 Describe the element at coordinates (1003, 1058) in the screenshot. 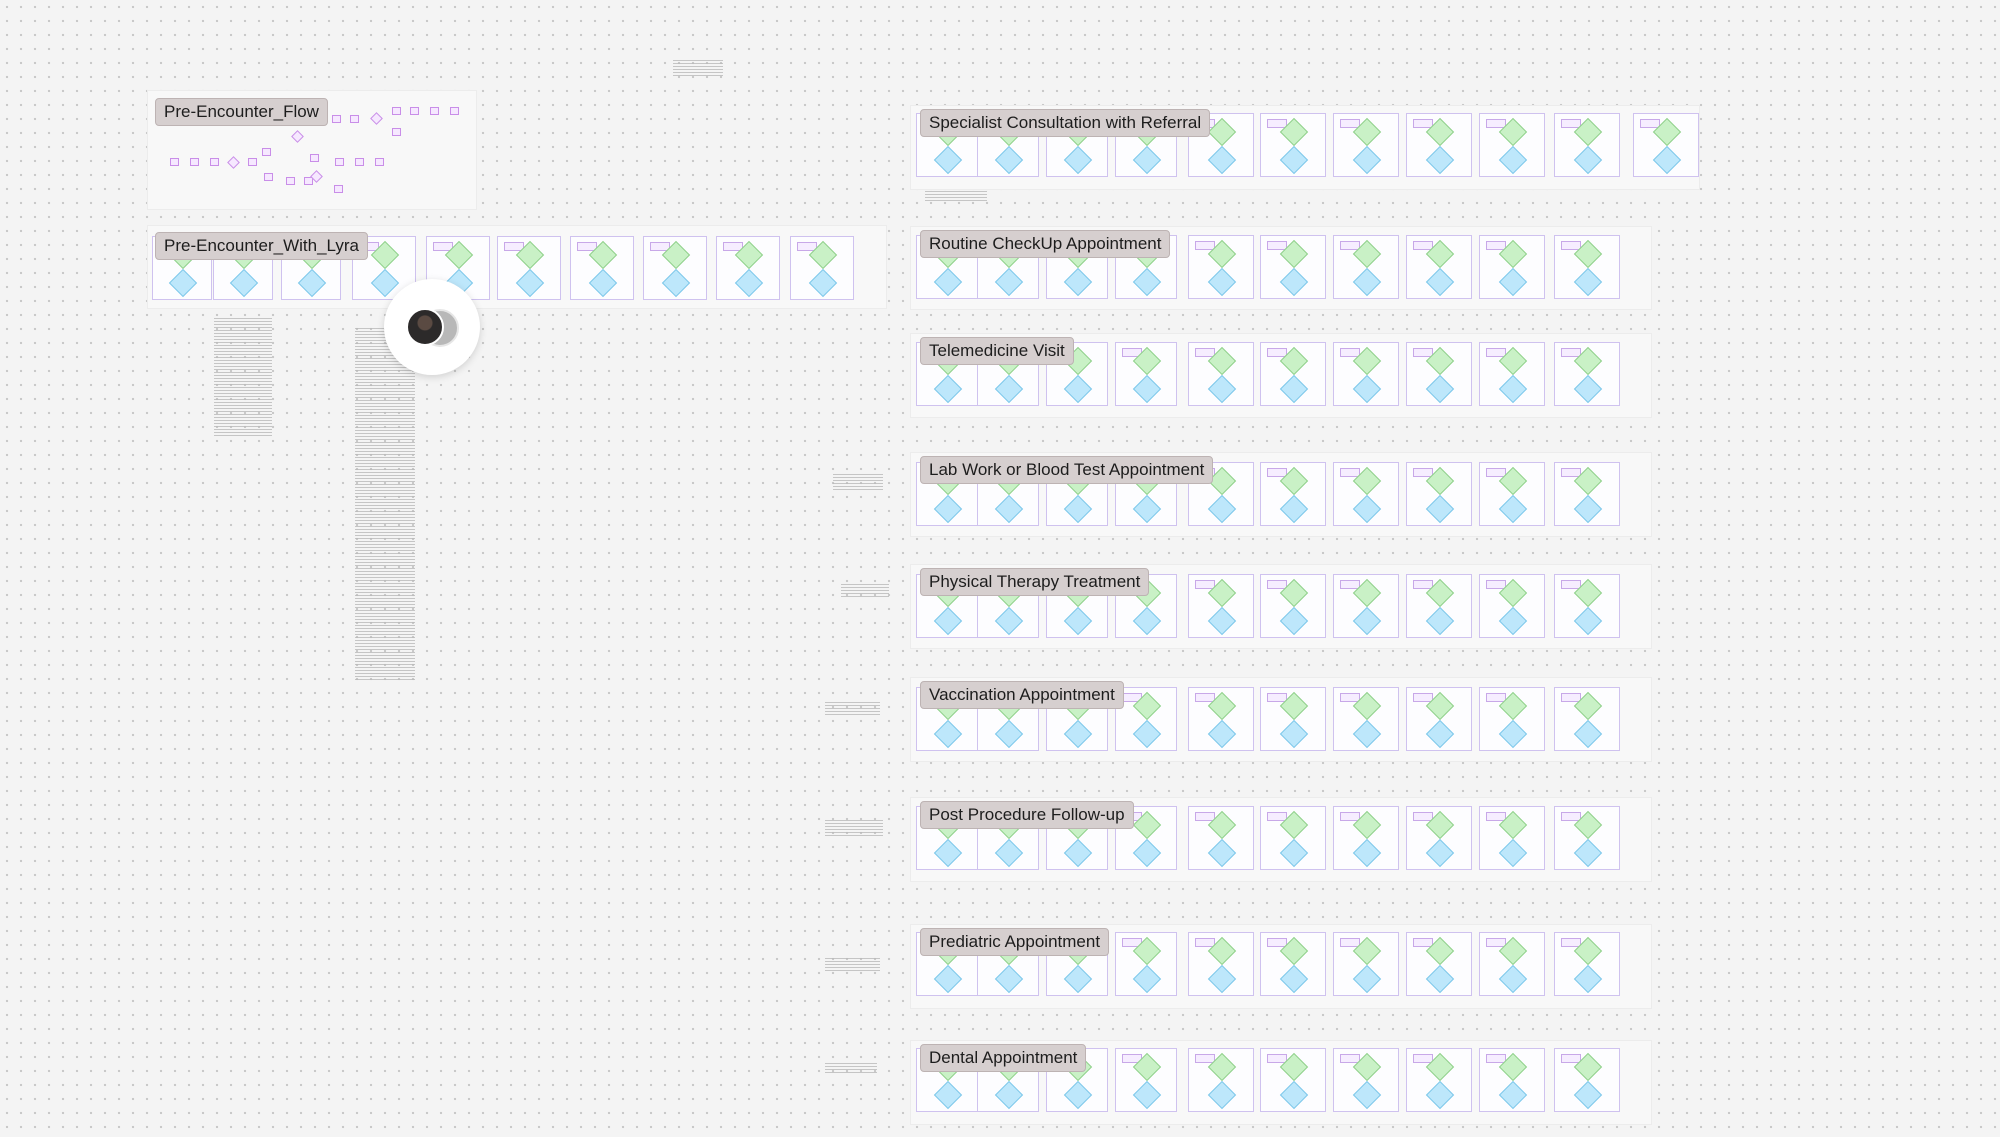

I see `section-label-dental: Dental Appointment` at that location.